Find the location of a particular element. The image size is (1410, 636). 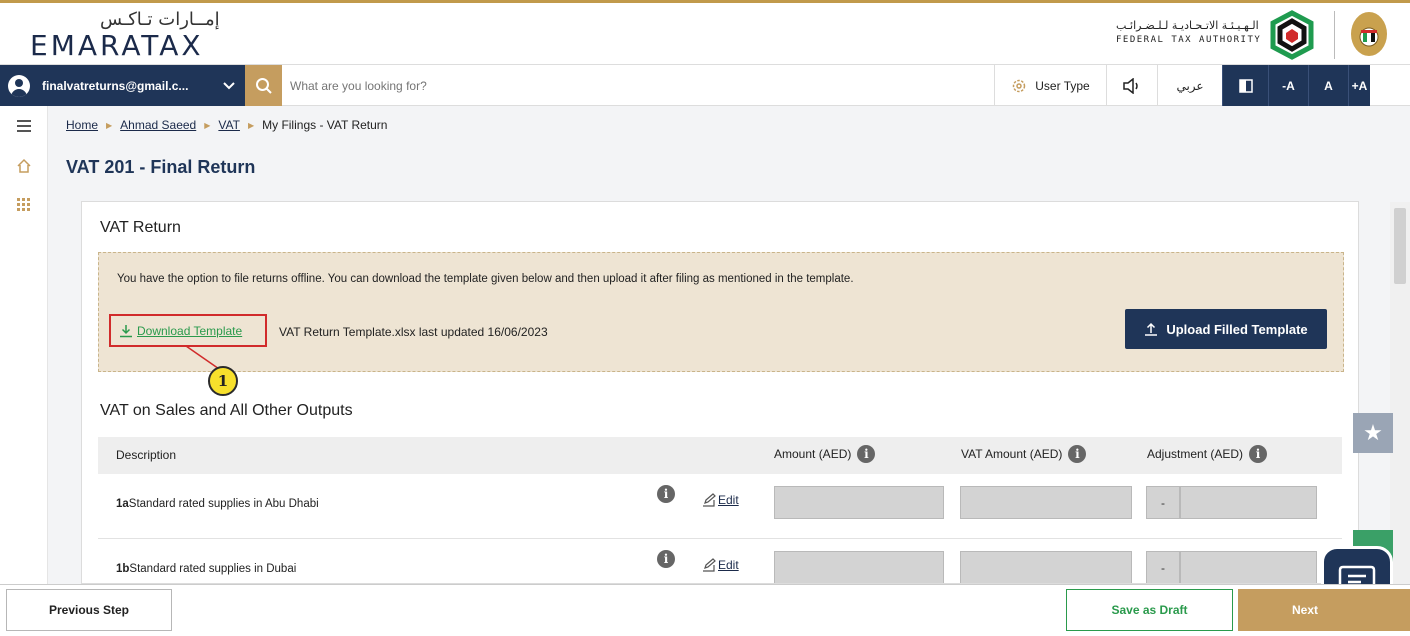

download-template-link: Download Template is located at coordinates (189, 331).